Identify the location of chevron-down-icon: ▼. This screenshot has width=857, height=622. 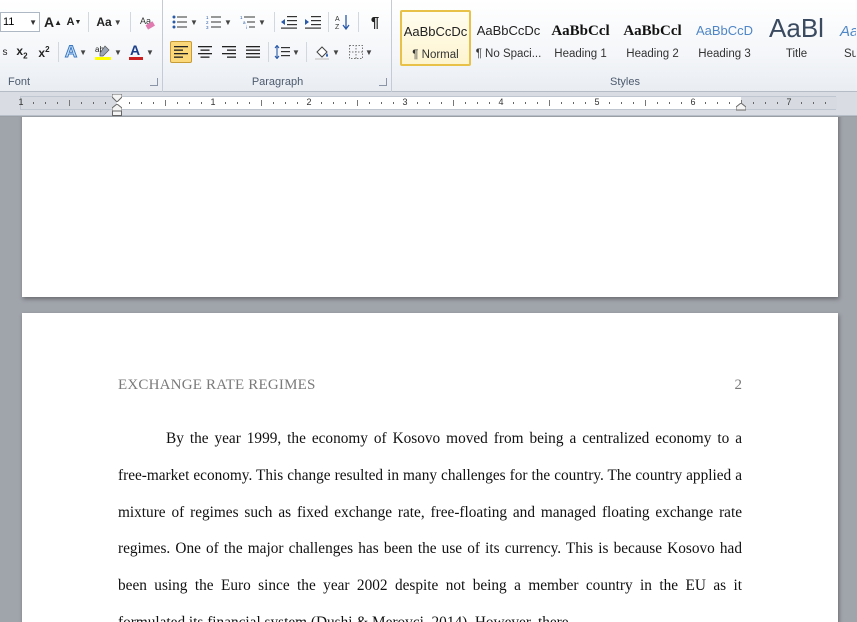
(33, 22).